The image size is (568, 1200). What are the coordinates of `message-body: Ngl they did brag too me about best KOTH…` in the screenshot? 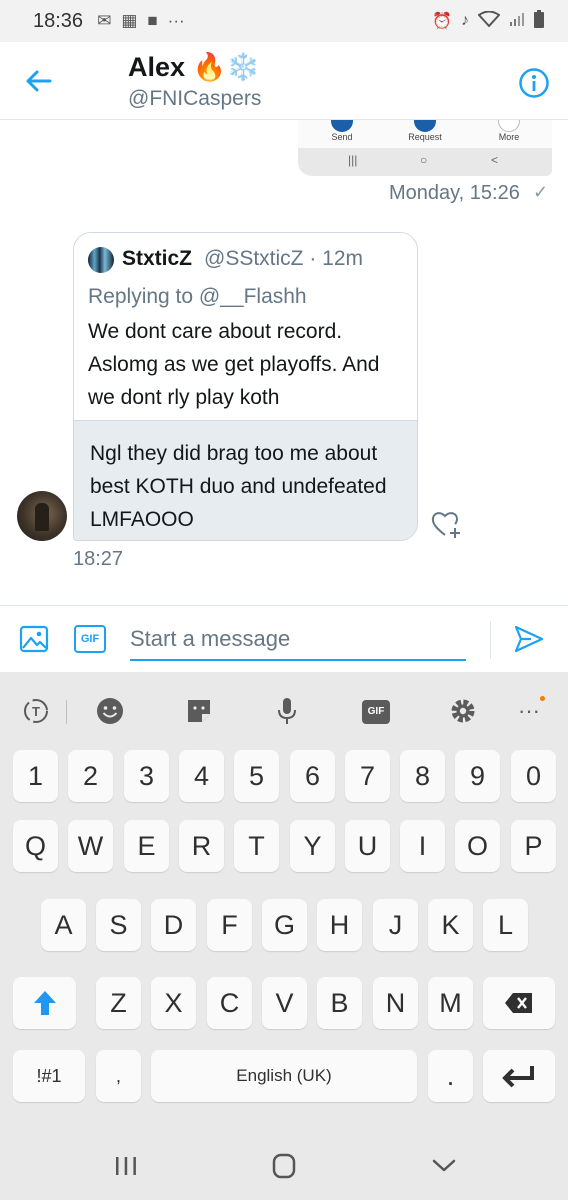 It's located at (245, 480).